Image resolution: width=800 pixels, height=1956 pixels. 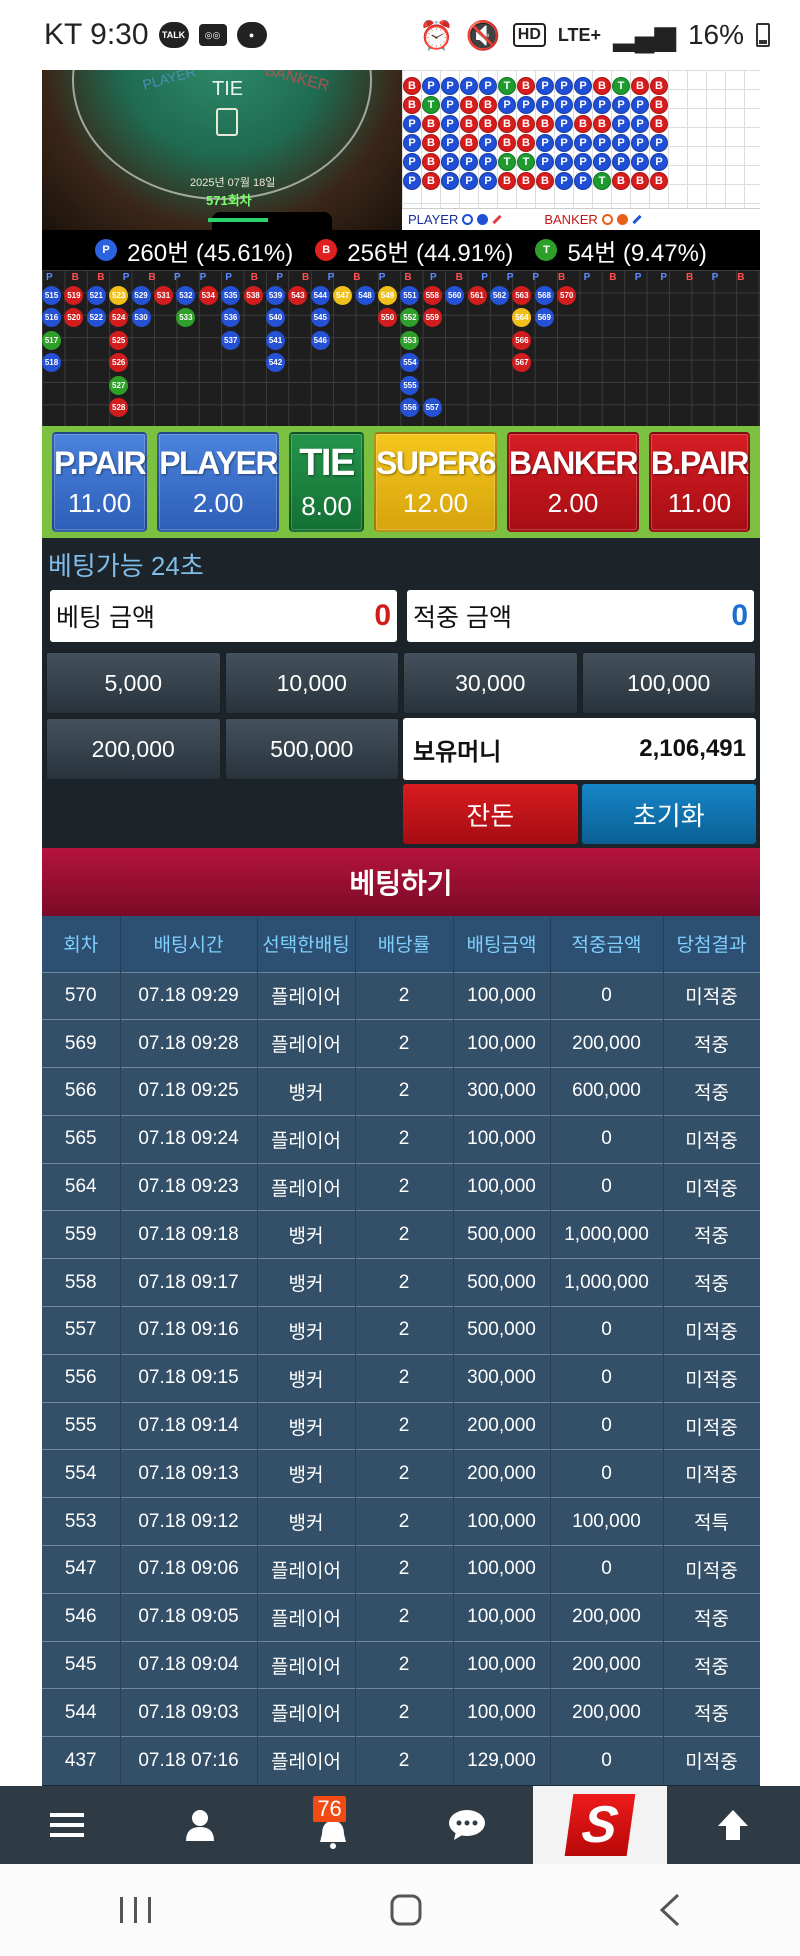 What do you see at coordinates (711, 1664) in the screenshot?
I see `table-cell: 적중` at bounding box center [711, 1664].